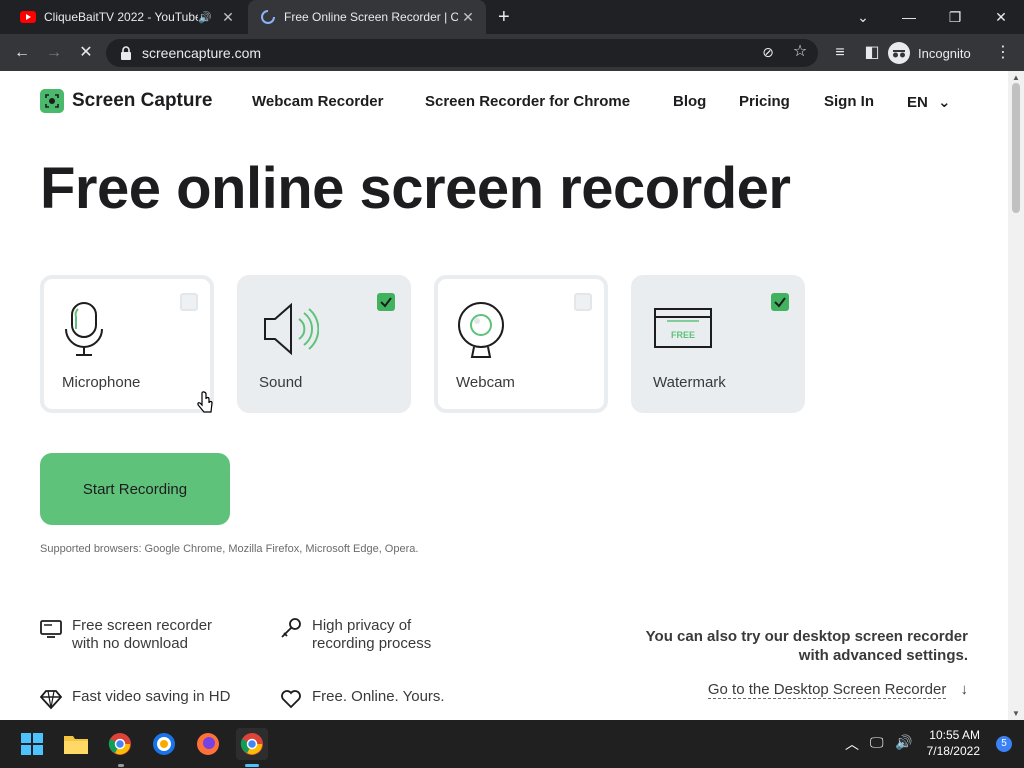 Image resolution: width=1024 pixels, height=768 pixels. What do you see at coordinates (955, 17) in the screenshot?
I see `restore-button: ❐` at bounding box center [955, 17].